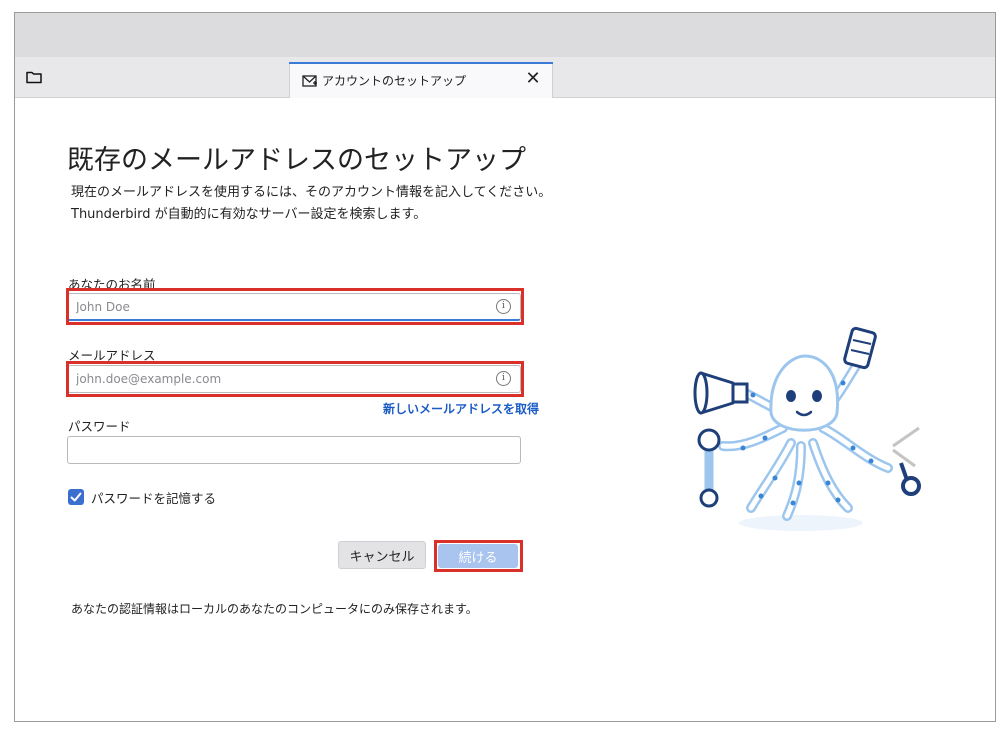 Image resolution: width=1004 pixels, height=734 pixels. Describe the element at coordinates (34, 77) in the screenshot. I see `folder-icon` at that location.